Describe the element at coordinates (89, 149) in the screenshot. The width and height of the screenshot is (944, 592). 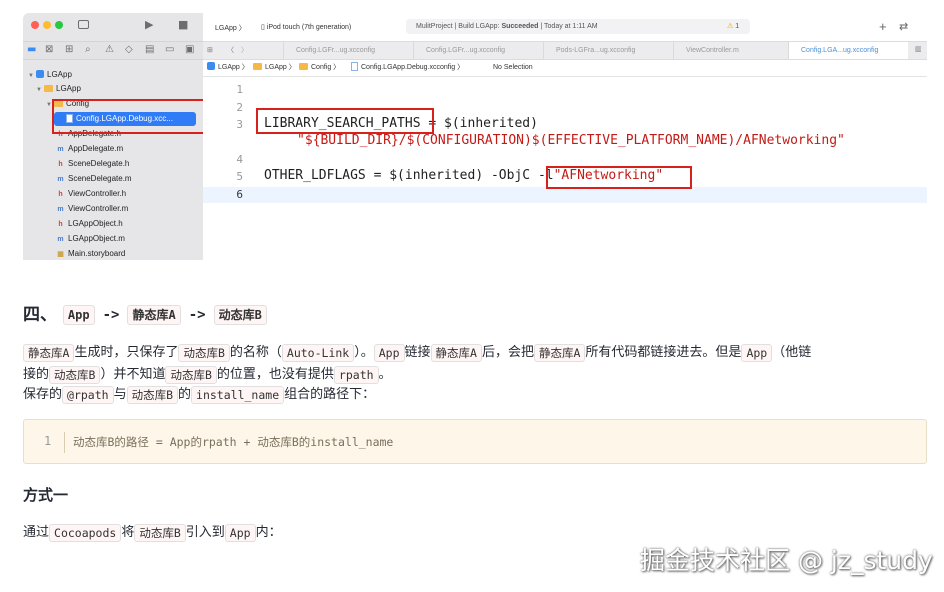
I see `tree-item-file: m AppDelegate.m` at that location.